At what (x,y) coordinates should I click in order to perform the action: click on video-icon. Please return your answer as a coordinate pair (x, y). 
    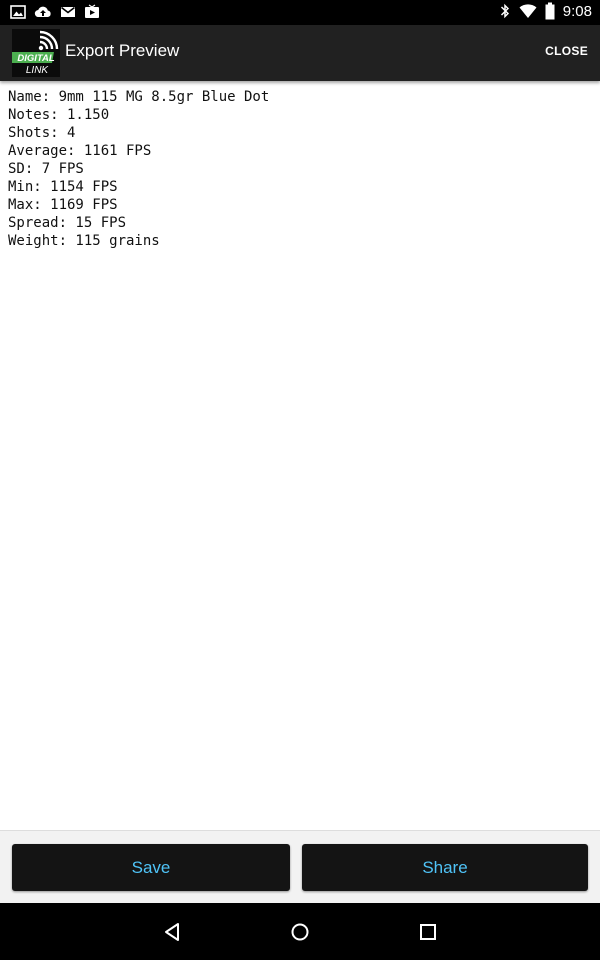
    Looking at the image, I should click on (92, 11).